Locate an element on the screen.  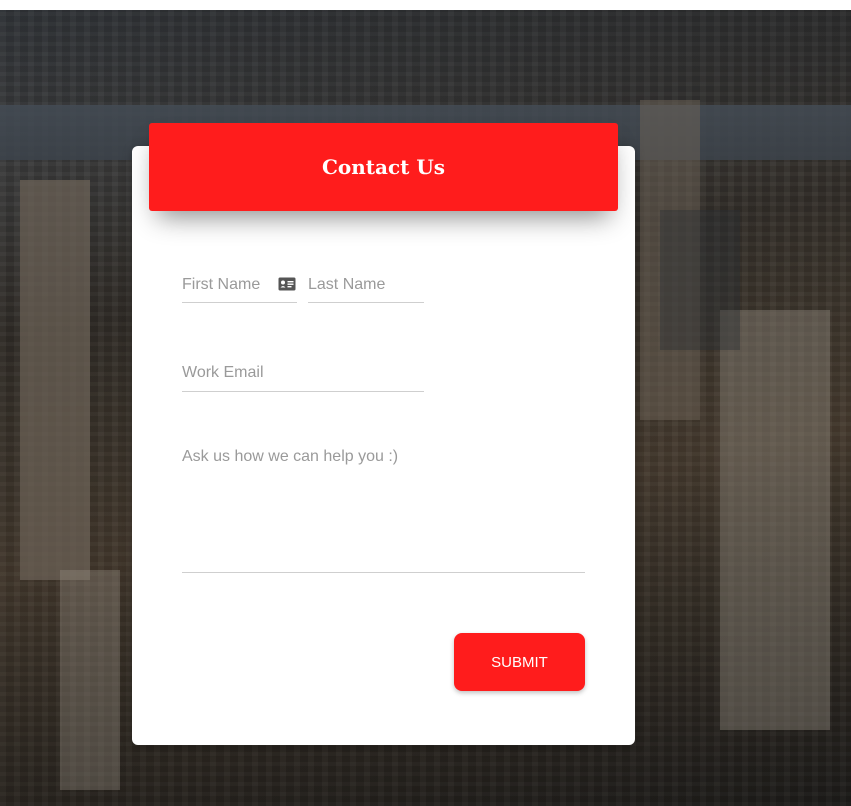
id-card-icon is located at coordinates (287, 284).